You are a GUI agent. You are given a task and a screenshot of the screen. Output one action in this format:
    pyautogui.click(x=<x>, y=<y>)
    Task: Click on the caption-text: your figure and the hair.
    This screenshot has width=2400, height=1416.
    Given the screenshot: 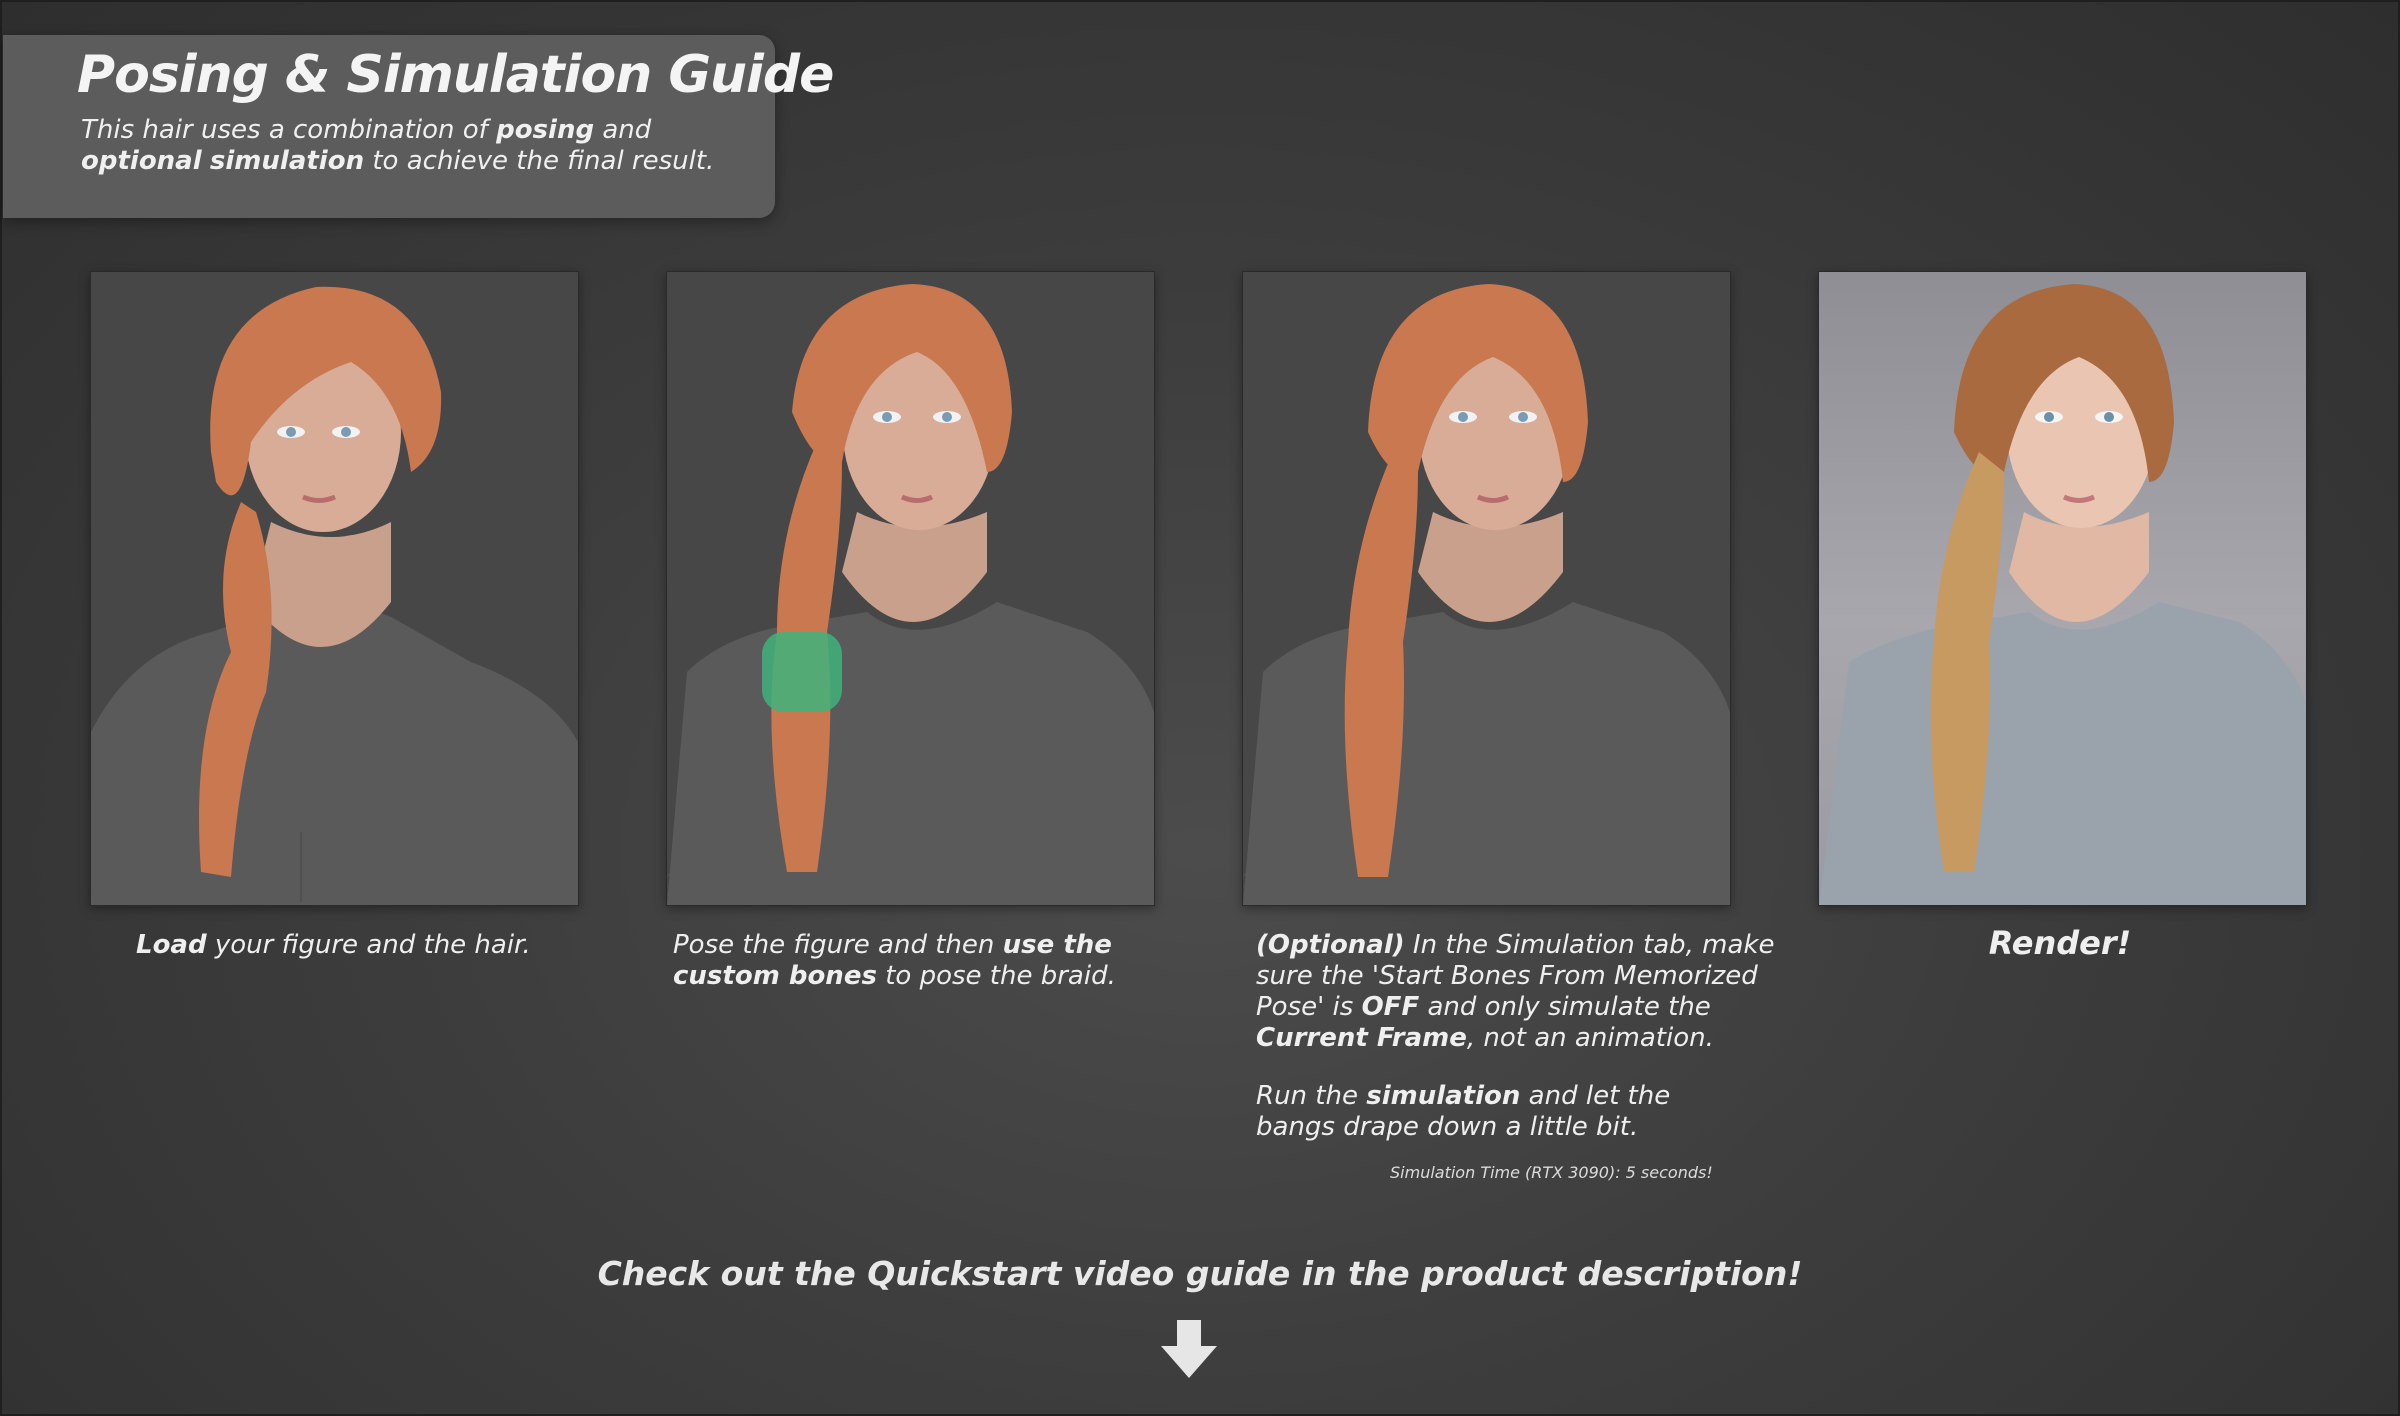 What is the action you would take?
    pyautogui.click(x=368, y=945)
    